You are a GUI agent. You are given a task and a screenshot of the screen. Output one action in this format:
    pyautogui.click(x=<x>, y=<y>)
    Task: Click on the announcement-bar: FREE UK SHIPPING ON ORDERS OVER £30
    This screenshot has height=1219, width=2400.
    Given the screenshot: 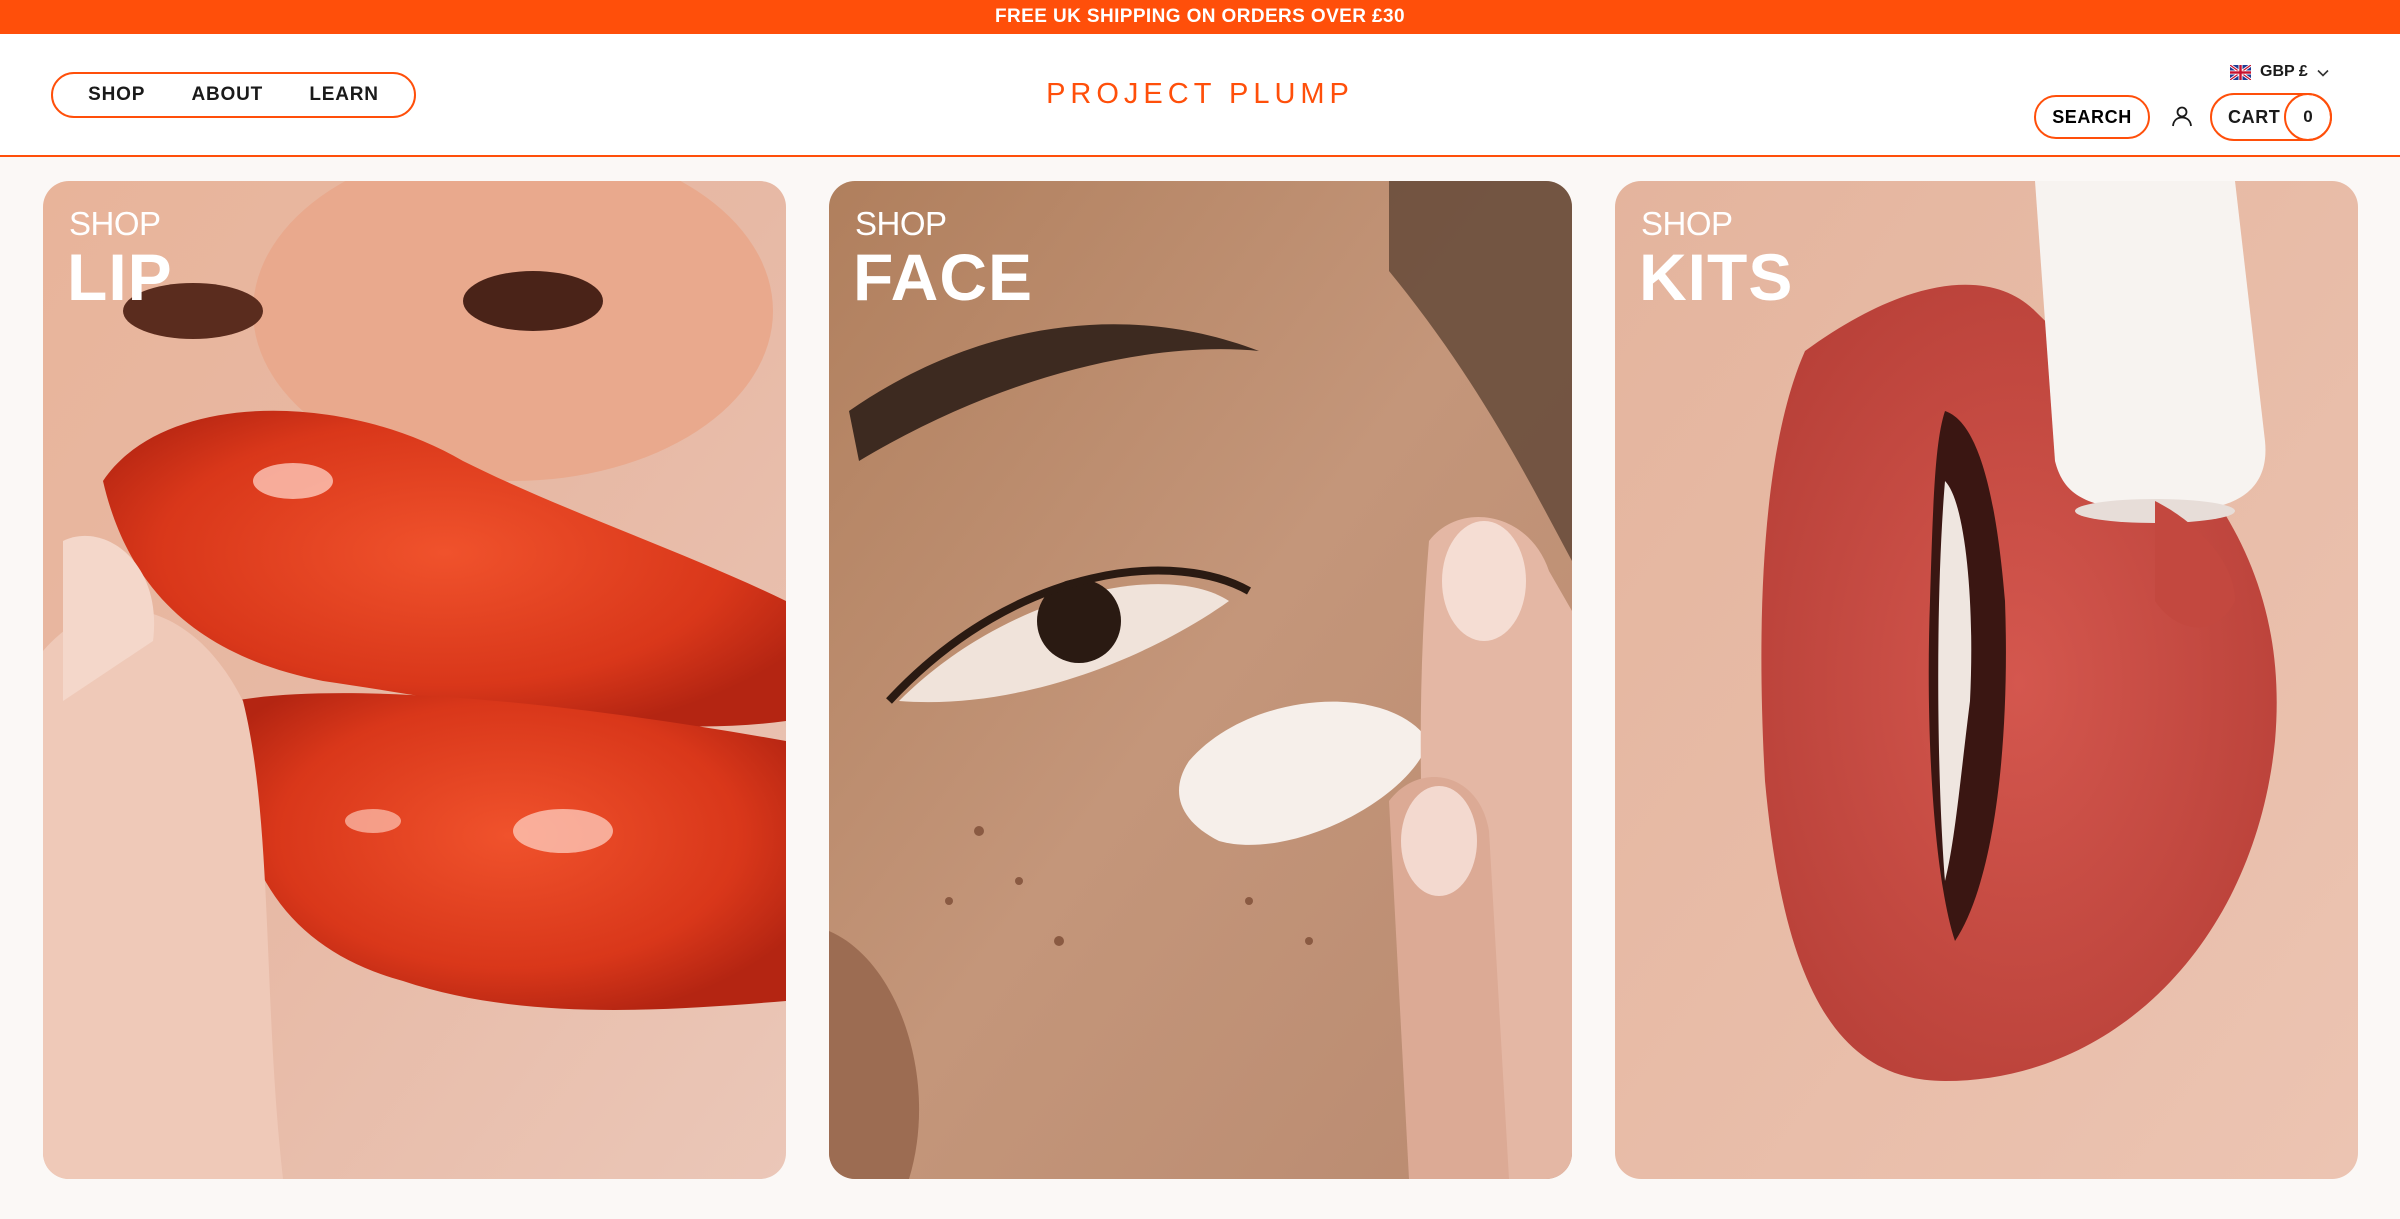 What is the action you would take?
    pyautogui.click(x=1200, y=17)
    